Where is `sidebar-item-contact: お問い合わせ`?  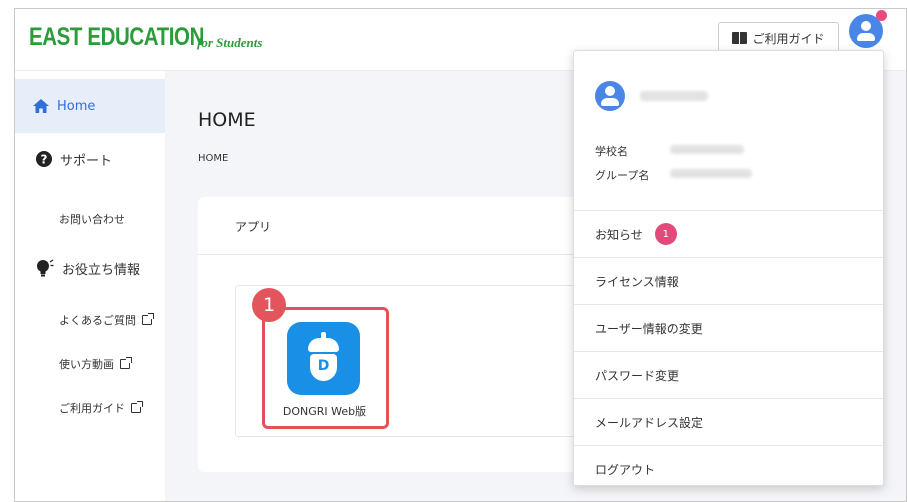 sidebar-item-contact: お問い合わせ is located at coordinates (92, 219).